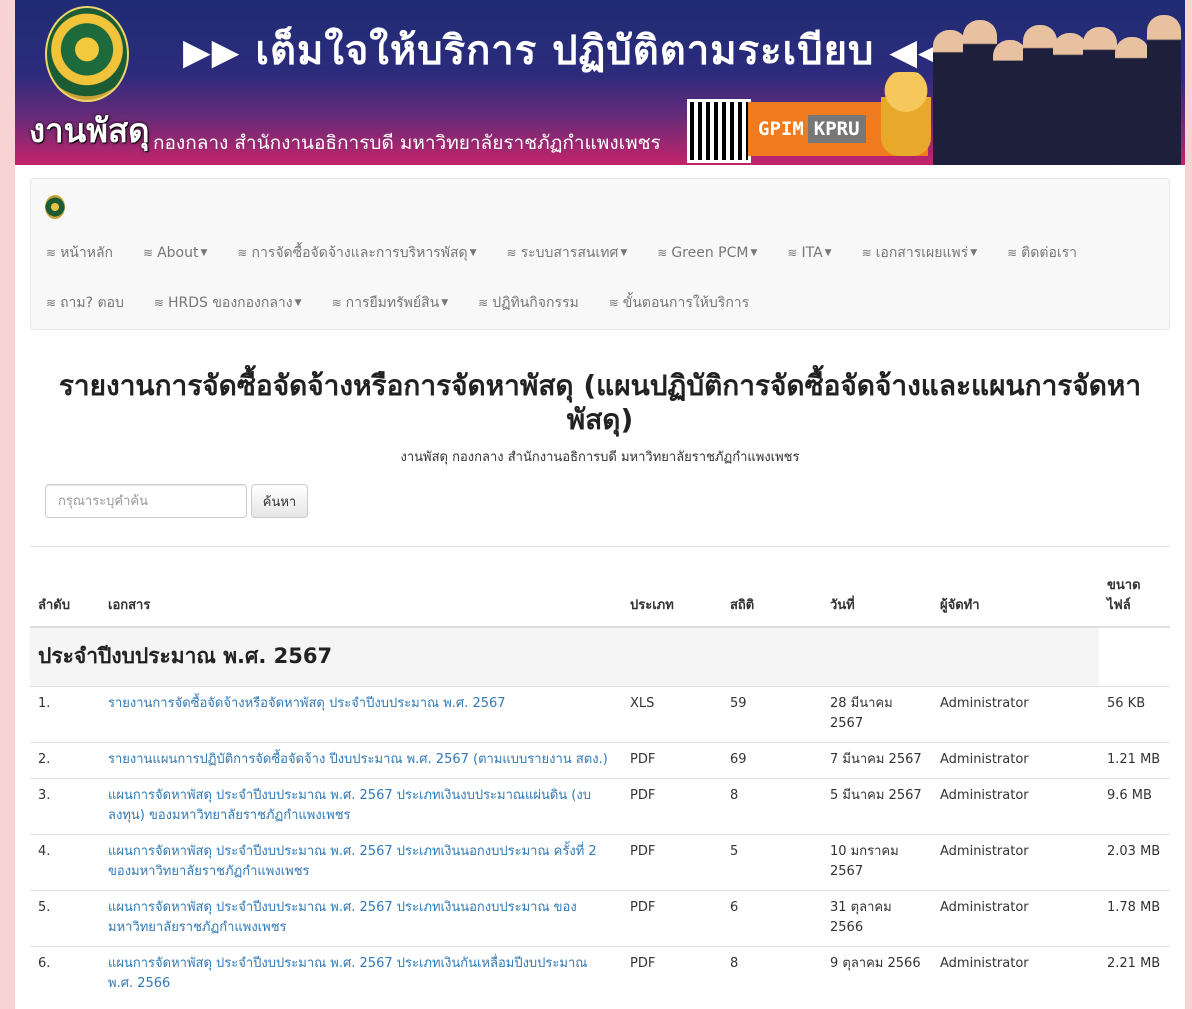 This screenshot has height=1009, width=1192. Describe the element at coordinates (1134, 599) in the screenshot. I see `column-header-size: ขนาดไฟล์` at that location.